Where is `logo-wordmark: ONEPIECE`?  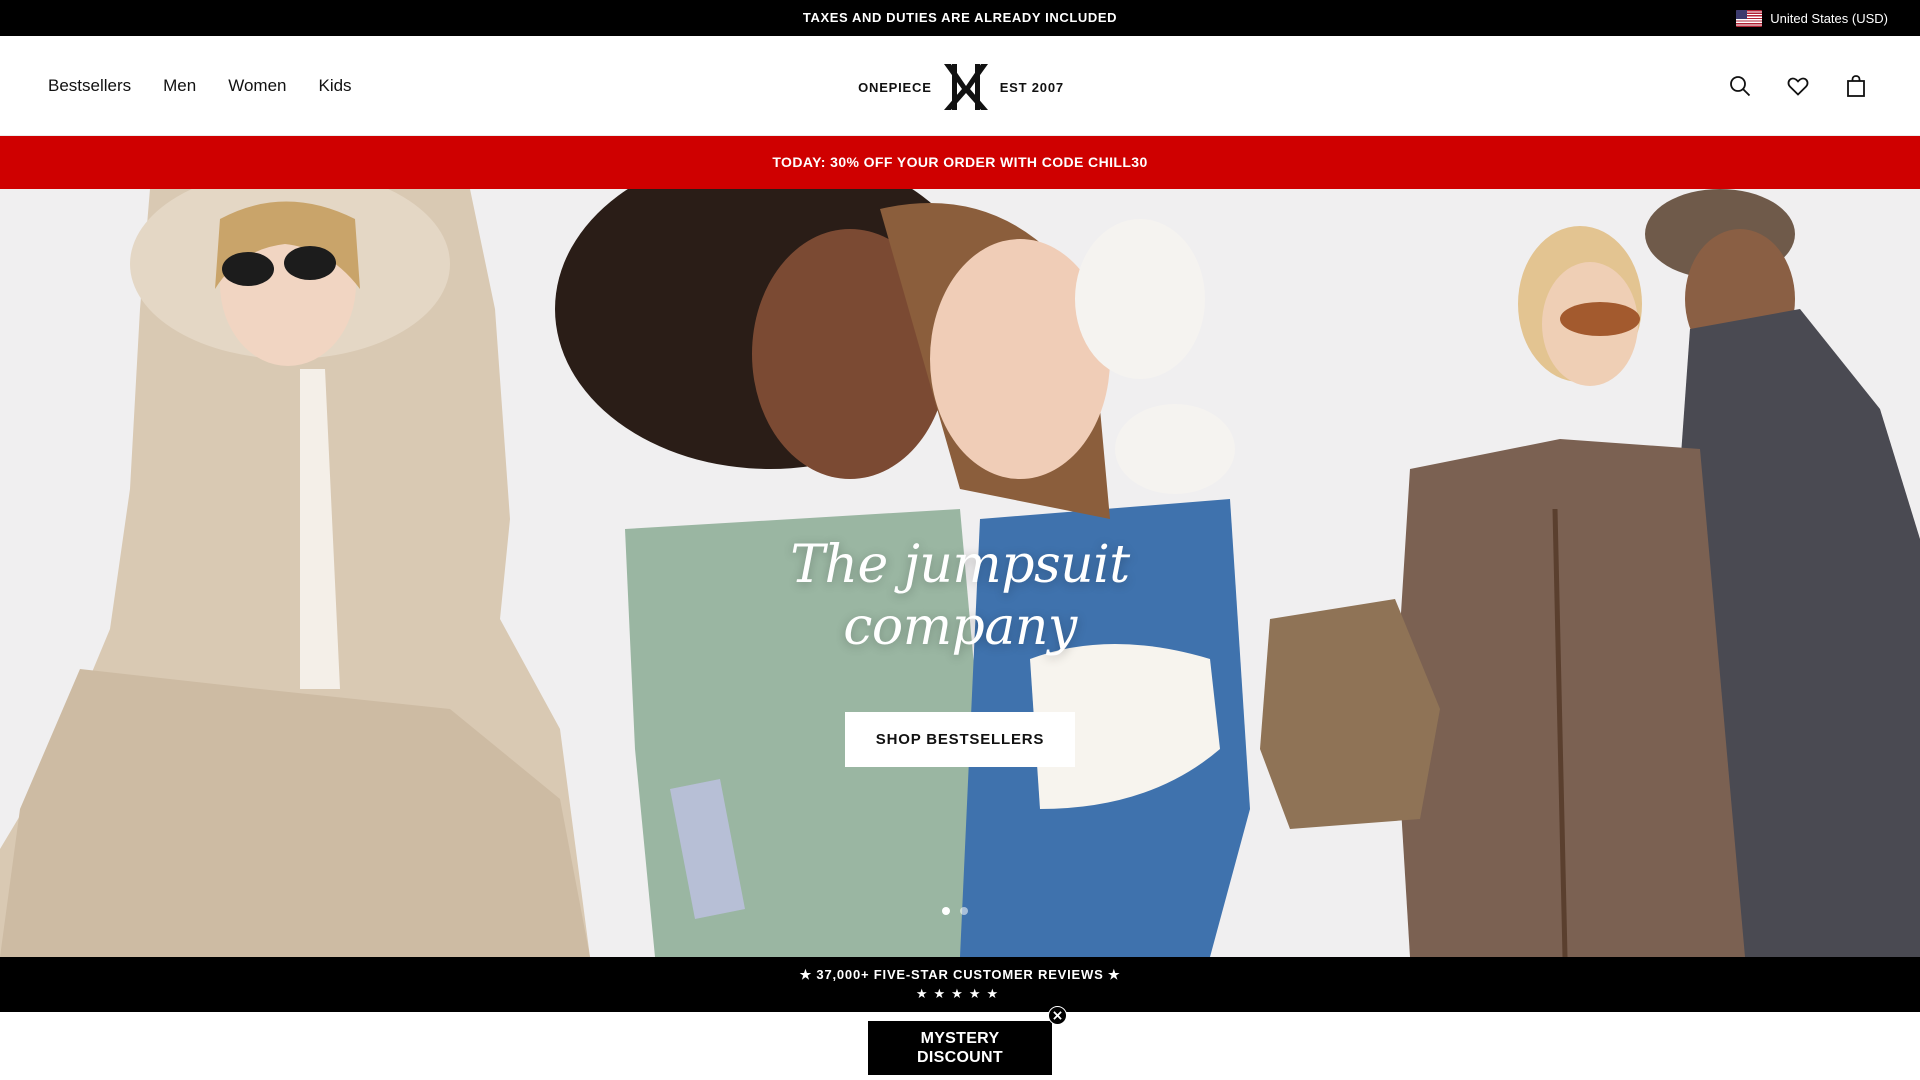
logo-wordmark: ONEPIECE is located at coordinates (895, 87).